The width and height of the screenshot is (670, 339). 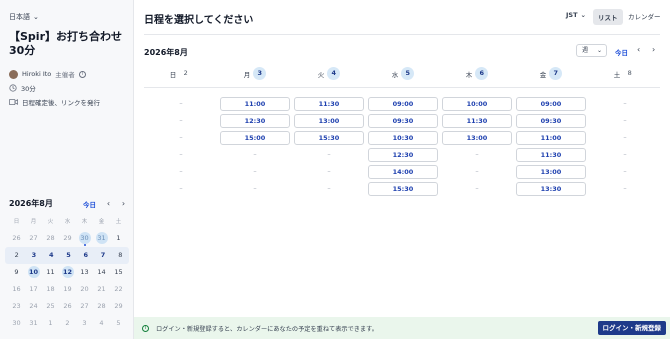 What do you see at coordinates (403, 73) in the screenshot?
I see `day-header: 水5` at bounding box center [403, 73].